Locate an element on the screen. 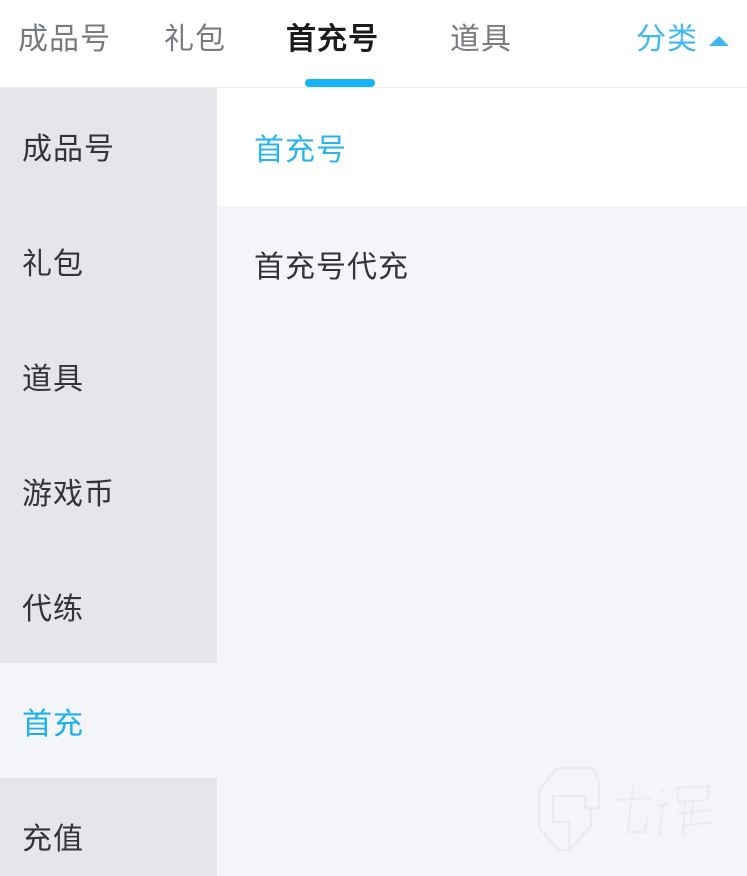 The image size is (747, 876). category-toggle-button: 分类 is located at coordinates (682, 40).